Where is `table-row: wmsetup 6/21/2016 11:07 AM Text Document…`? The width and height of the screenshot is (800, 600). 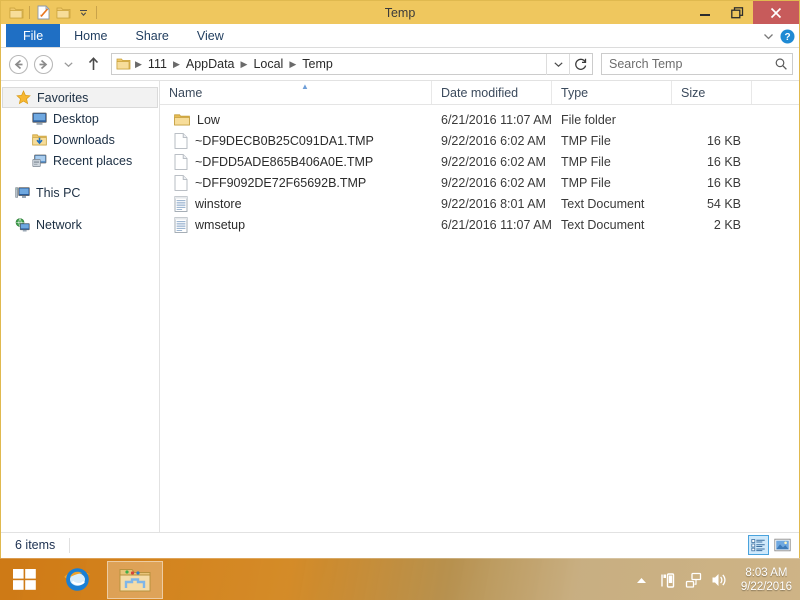 table-row: wmsetup 6/21/2016 11:07 AM Text Document… is located at coordinates (479, 224).